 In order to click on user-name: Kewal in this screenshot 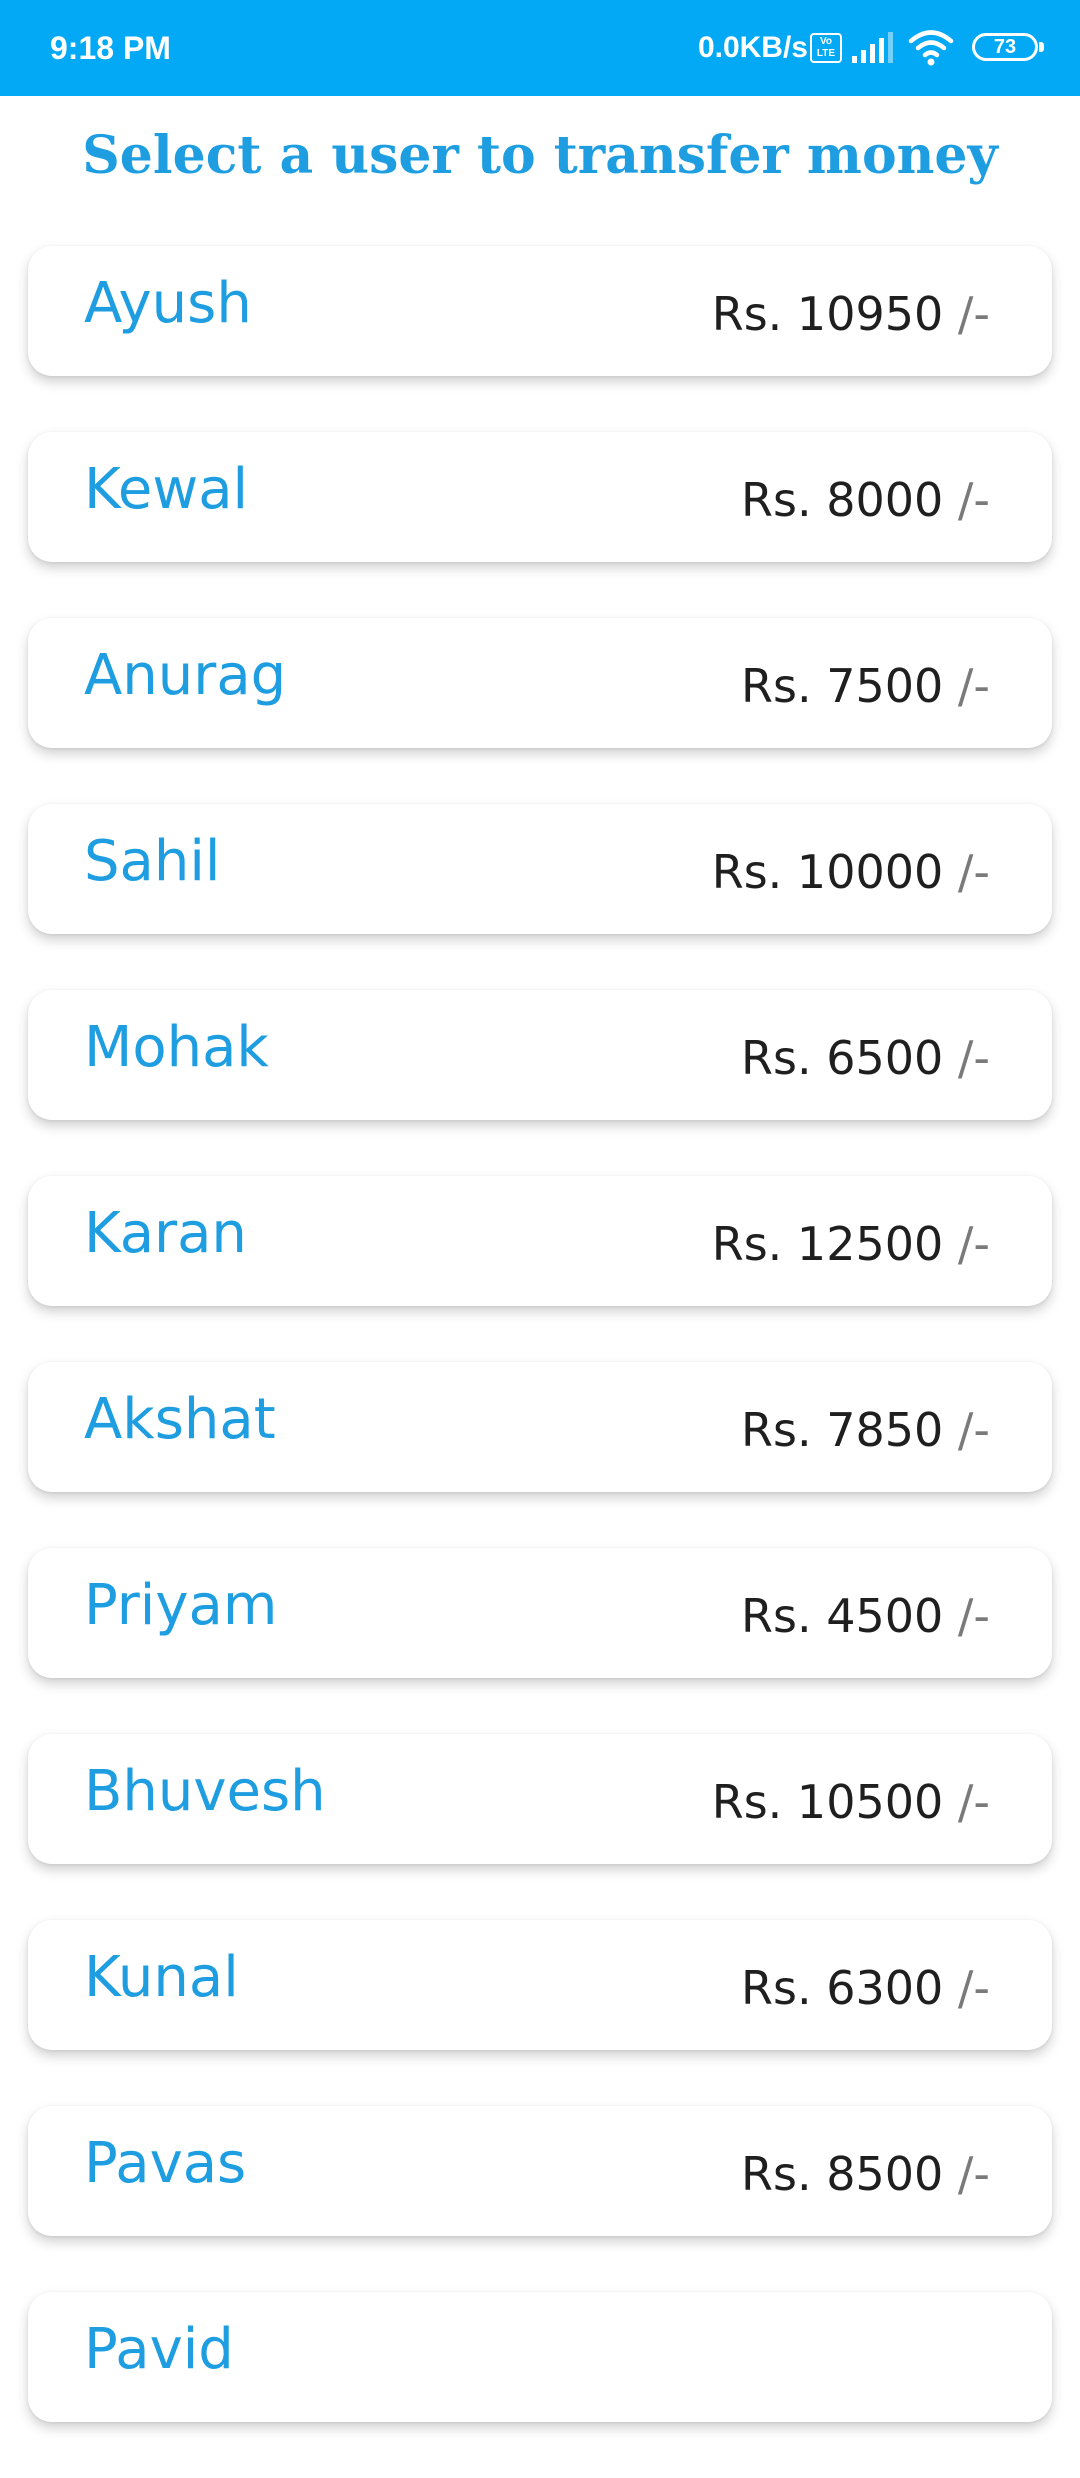, I will do `click(166, 489)`.